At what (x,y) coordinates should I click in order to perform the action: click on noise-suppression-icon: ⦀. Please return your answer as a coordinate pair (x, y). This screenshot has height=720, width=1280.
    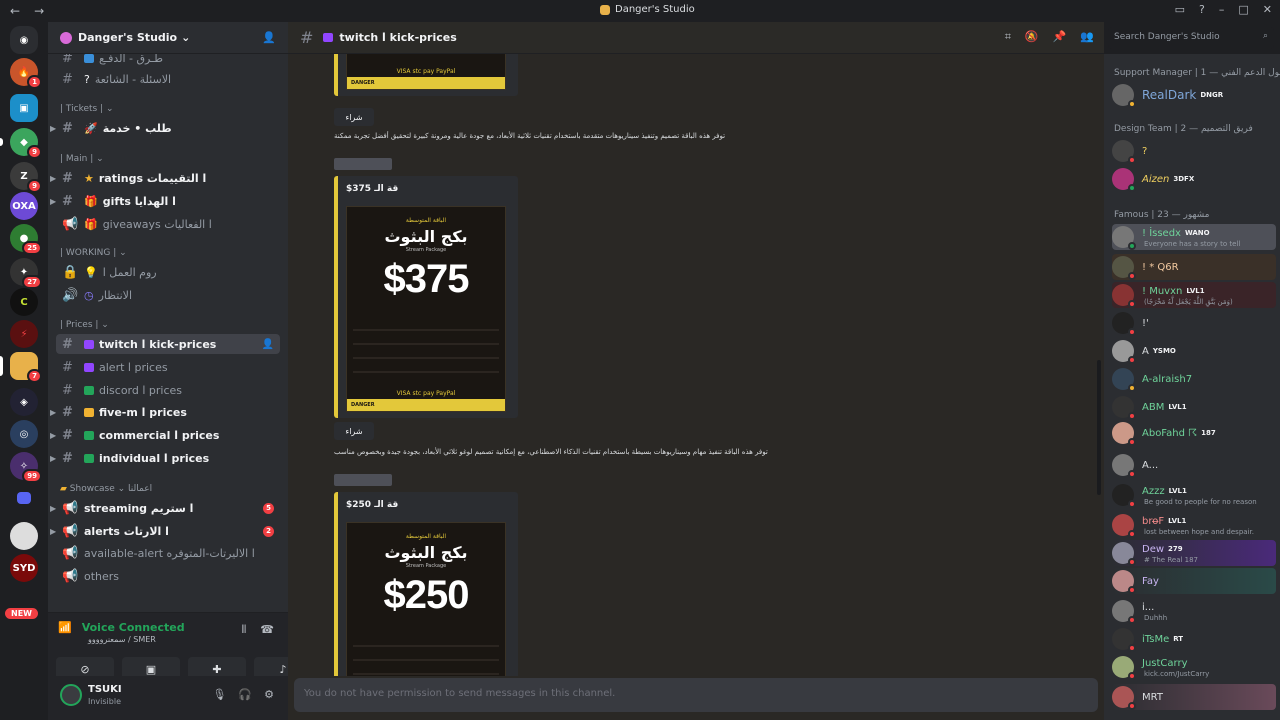
    Looking at the image, I should click on (243, 630).